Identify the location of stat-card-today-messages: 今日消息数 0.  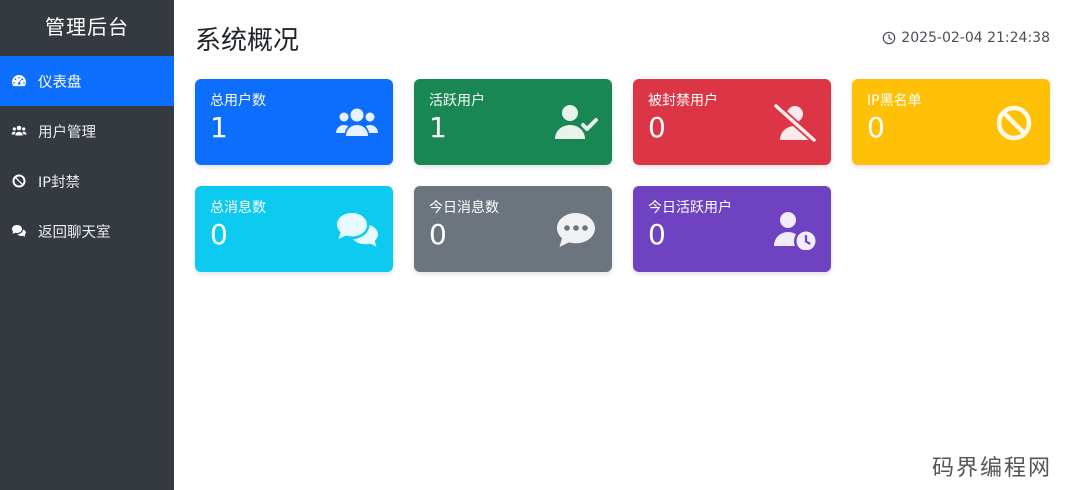
(513, 229).